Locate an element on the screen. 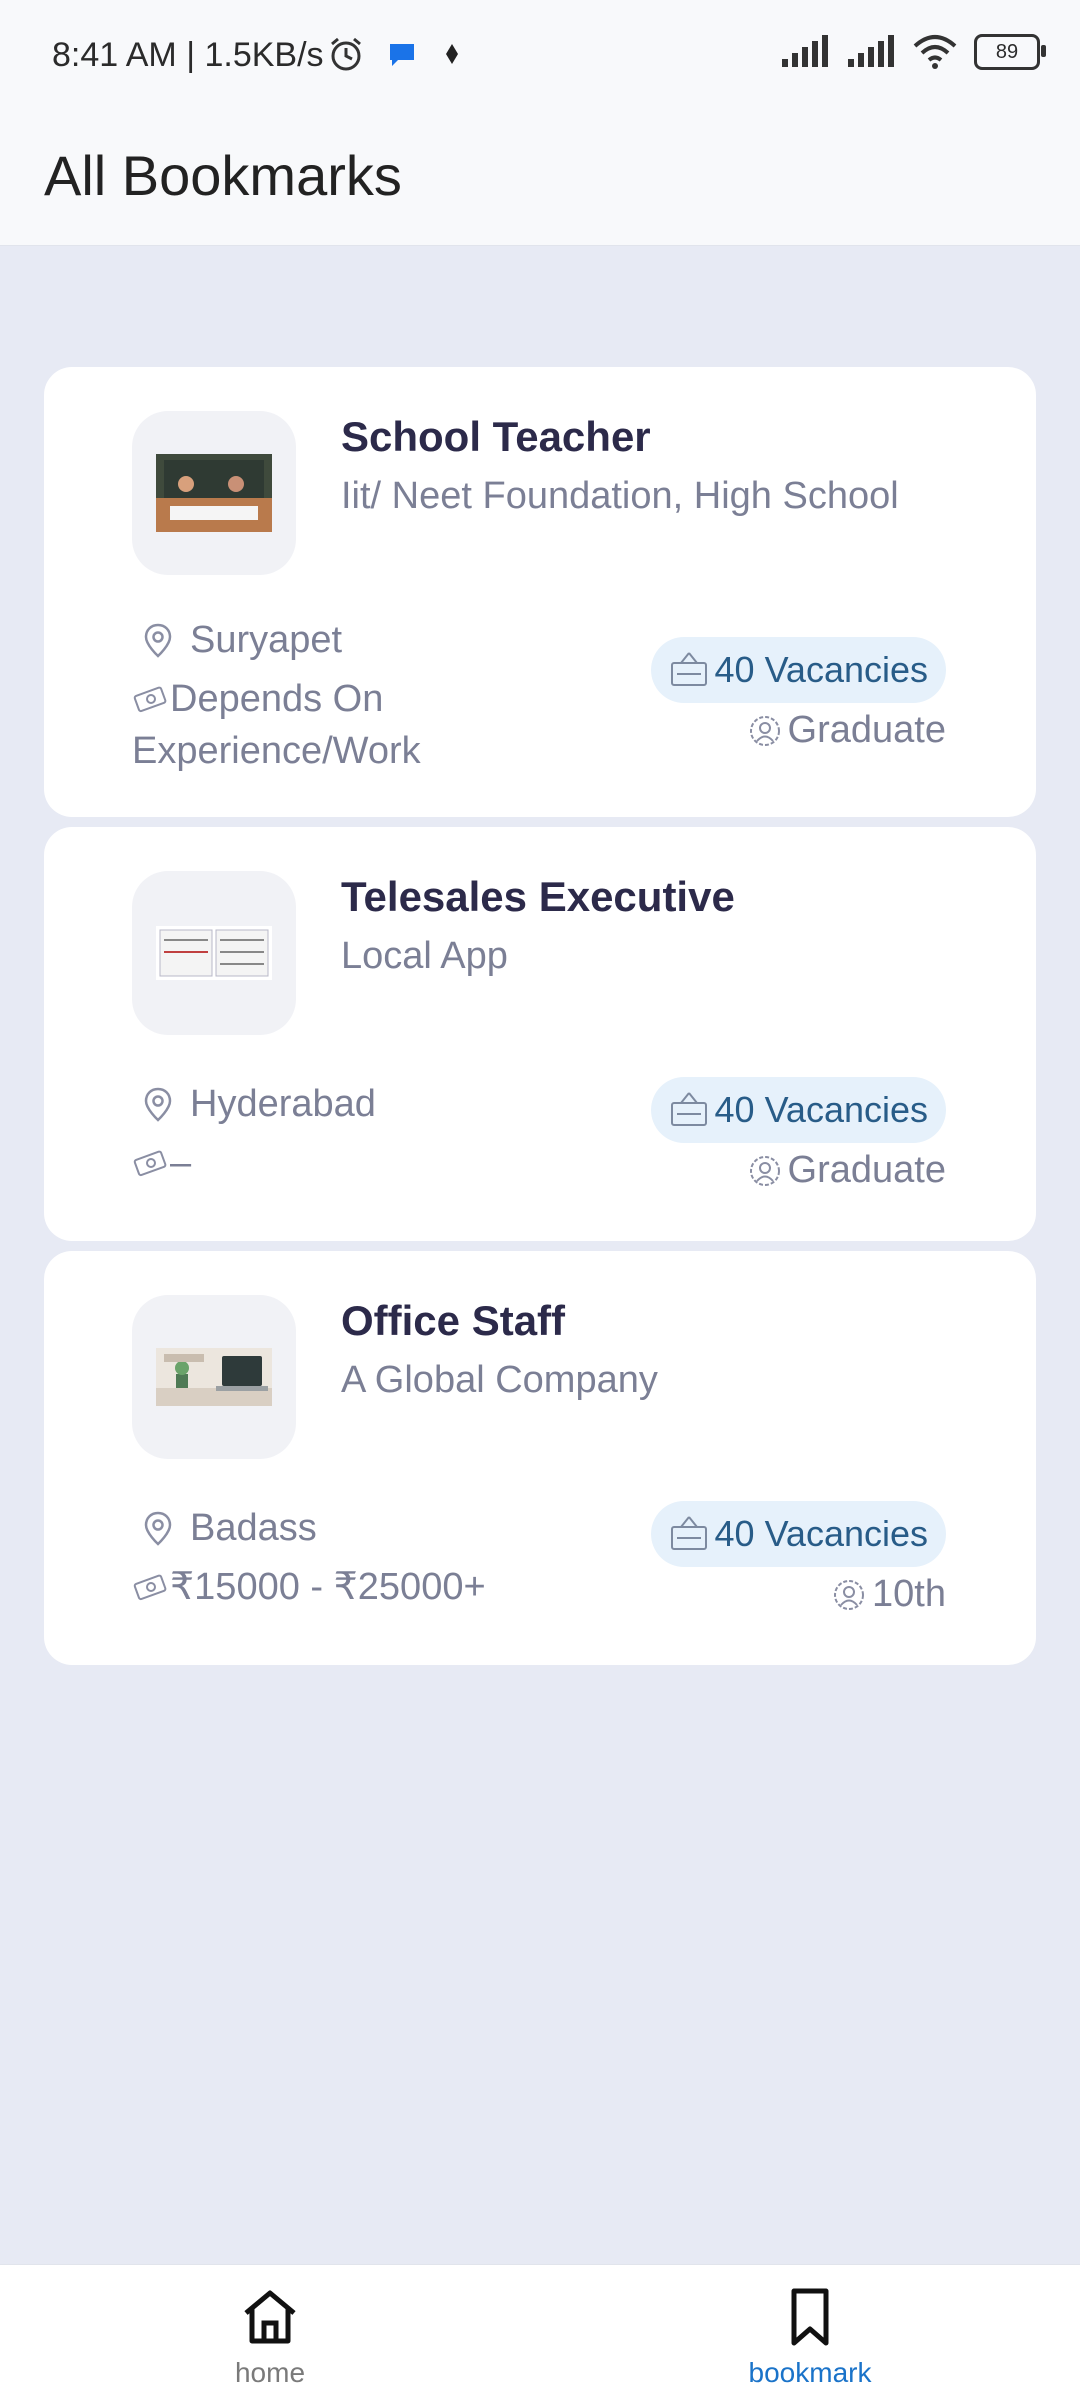 This screenshot has width=1080, height=2401. nav-home: home is located at coordinates (270, 2333).